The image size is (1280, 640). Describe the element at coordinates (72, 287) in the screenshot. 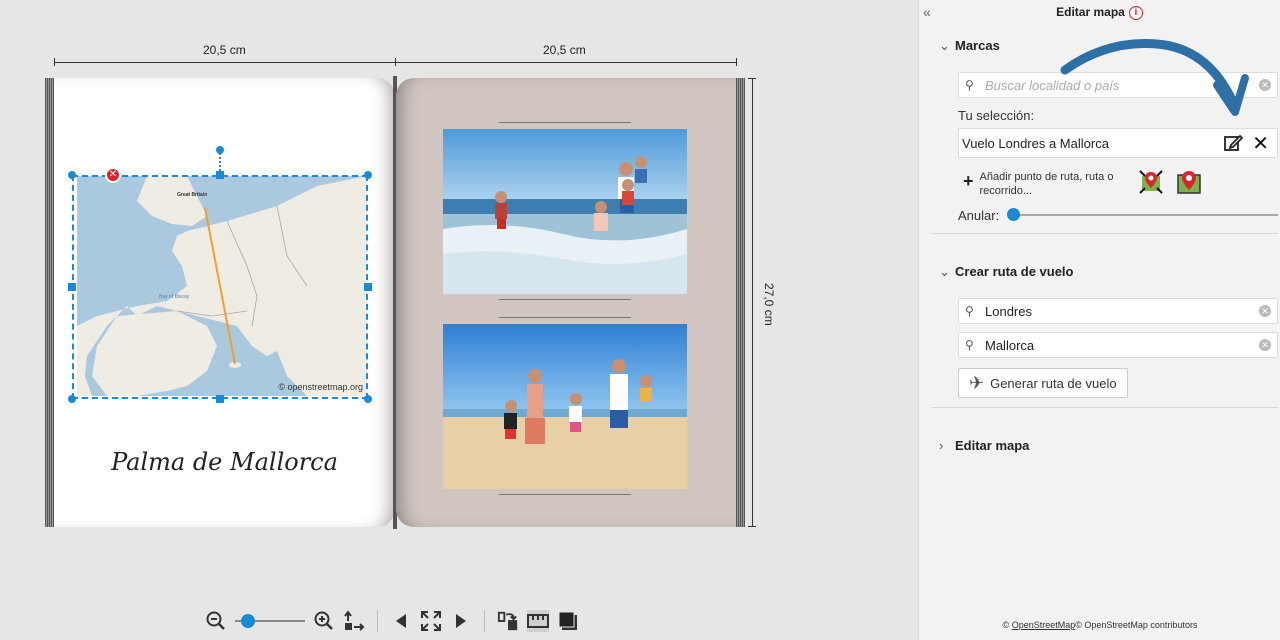

I see `resize-handle-l` at that location.